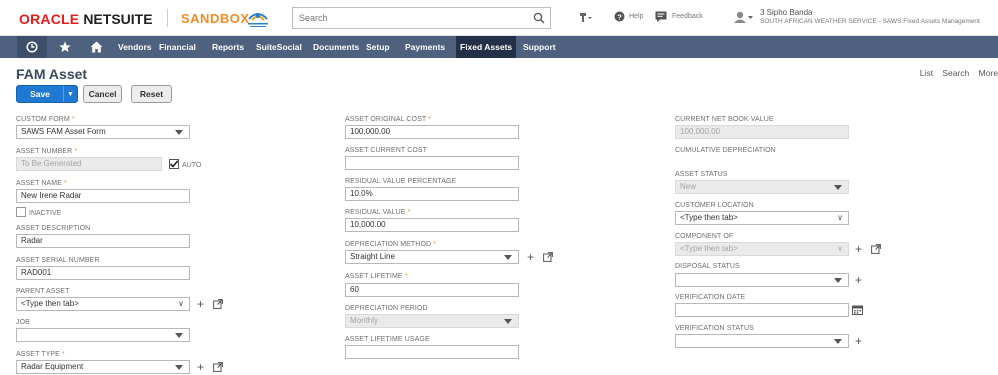 The image size is (998, 375). Describe the element at coordinates (530, 257) in the screenshot. I see `add-depreciation-method-icon: +` at that location.